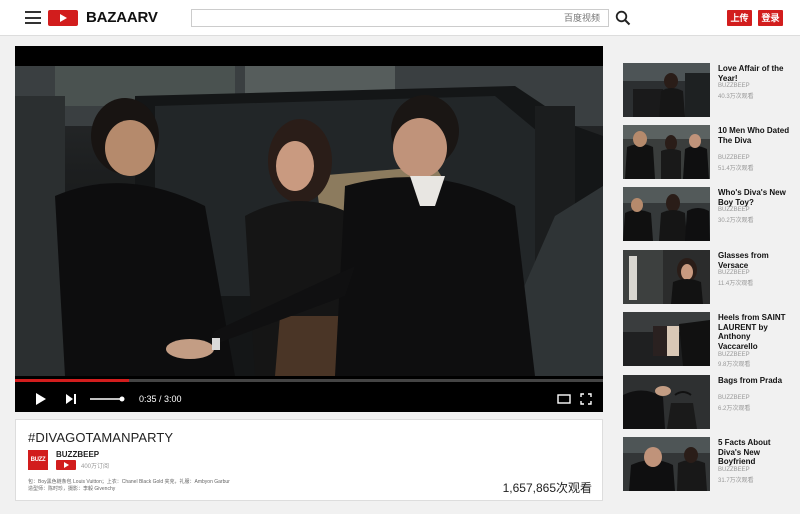  What do you see at coordinates (95, 467) in the screenshot?
I see `subscriber-count: 400万订阅` at bounding box center [95, 467].